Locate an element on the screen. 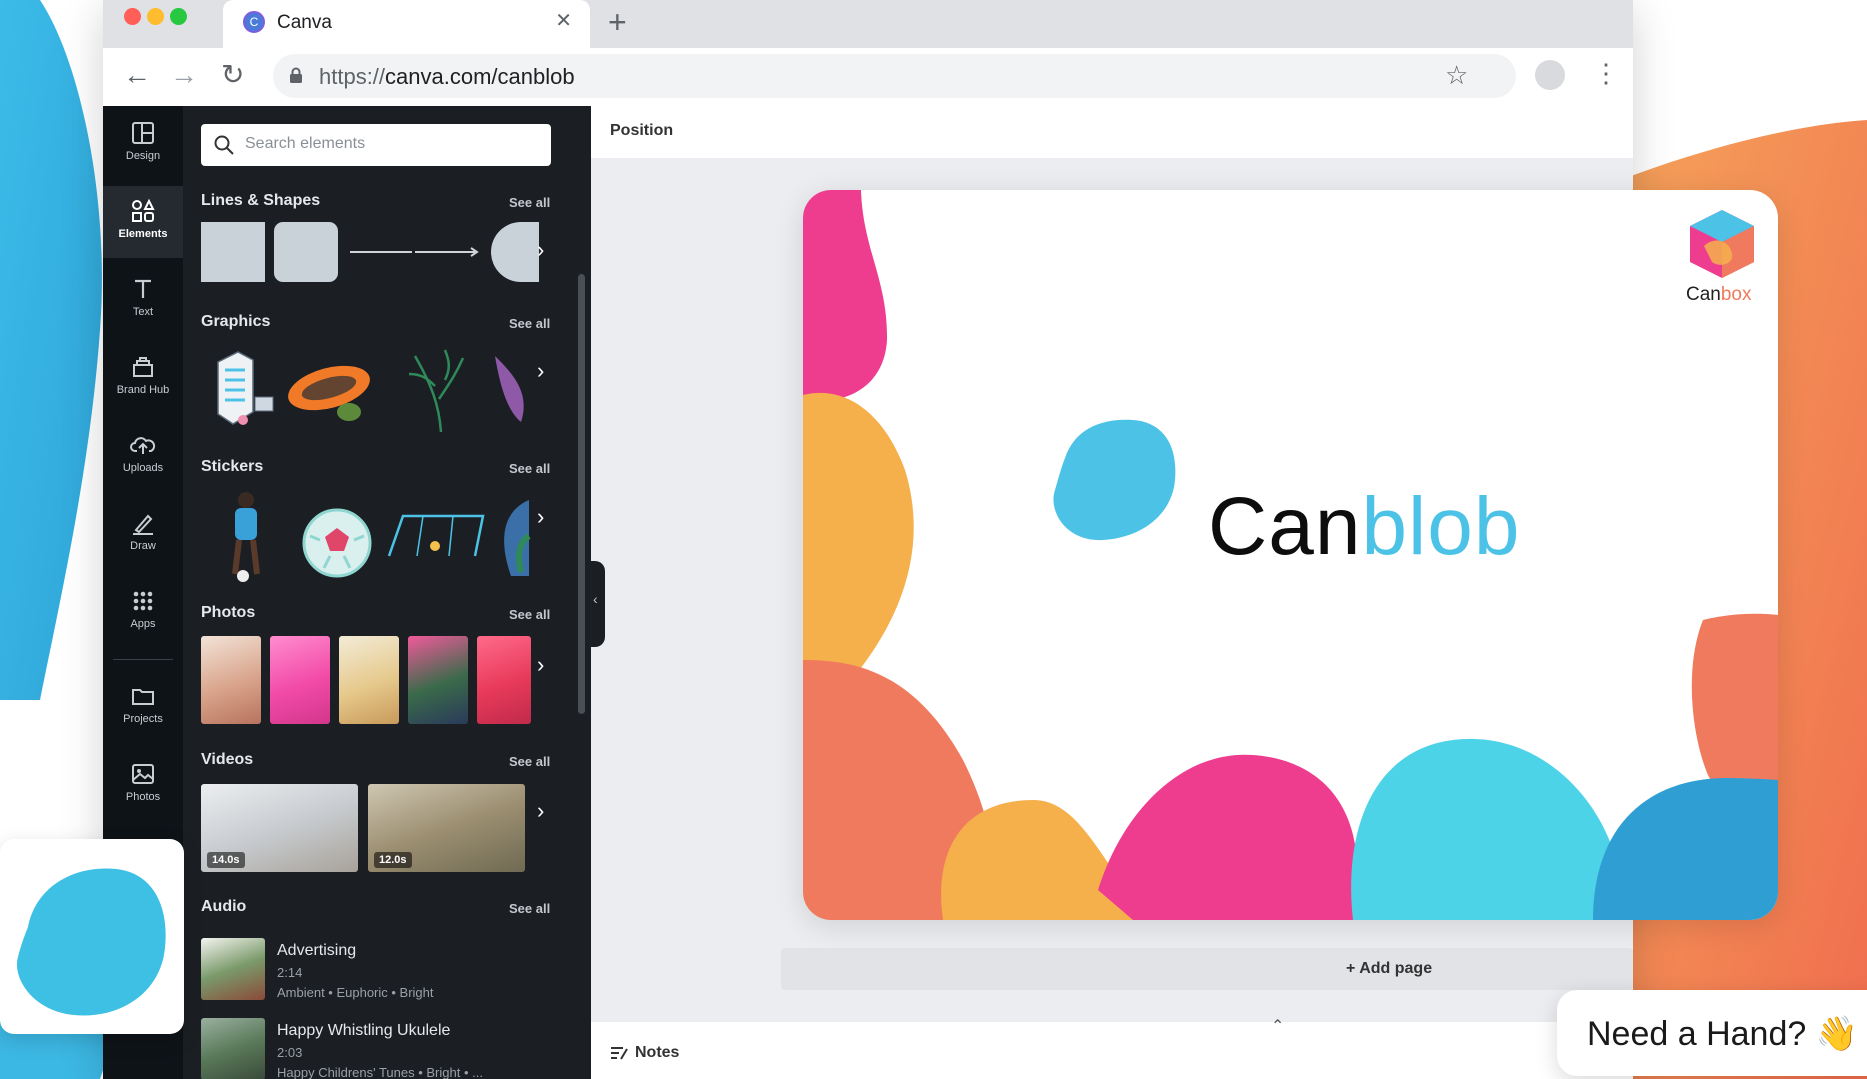 The width and height of the screenshot is (1867, 1079). back-arrow-icon: ← is located at coordinates (137, 75).